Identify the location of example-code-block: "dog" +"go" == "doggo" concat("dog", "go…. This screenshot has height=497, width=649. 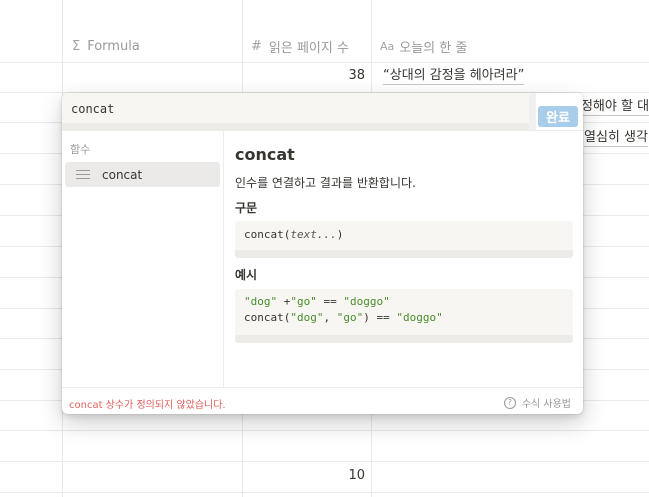
(404, 316).